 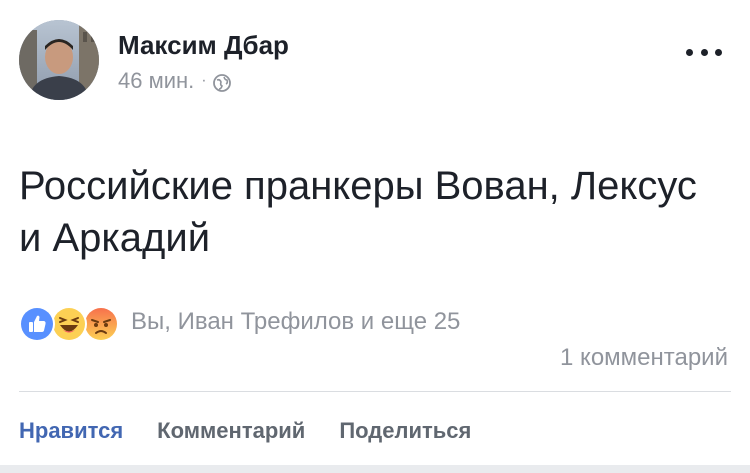 I want to click on author-avatar, so click(x=59, y=60).